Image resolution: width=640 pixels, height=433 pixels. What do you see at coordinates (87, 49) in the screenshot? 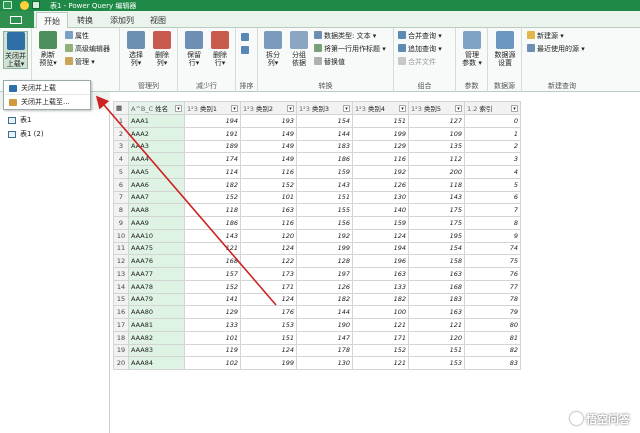
I see `advanced-editor-button: 高级编辑器` at bounding box center [87, 49].